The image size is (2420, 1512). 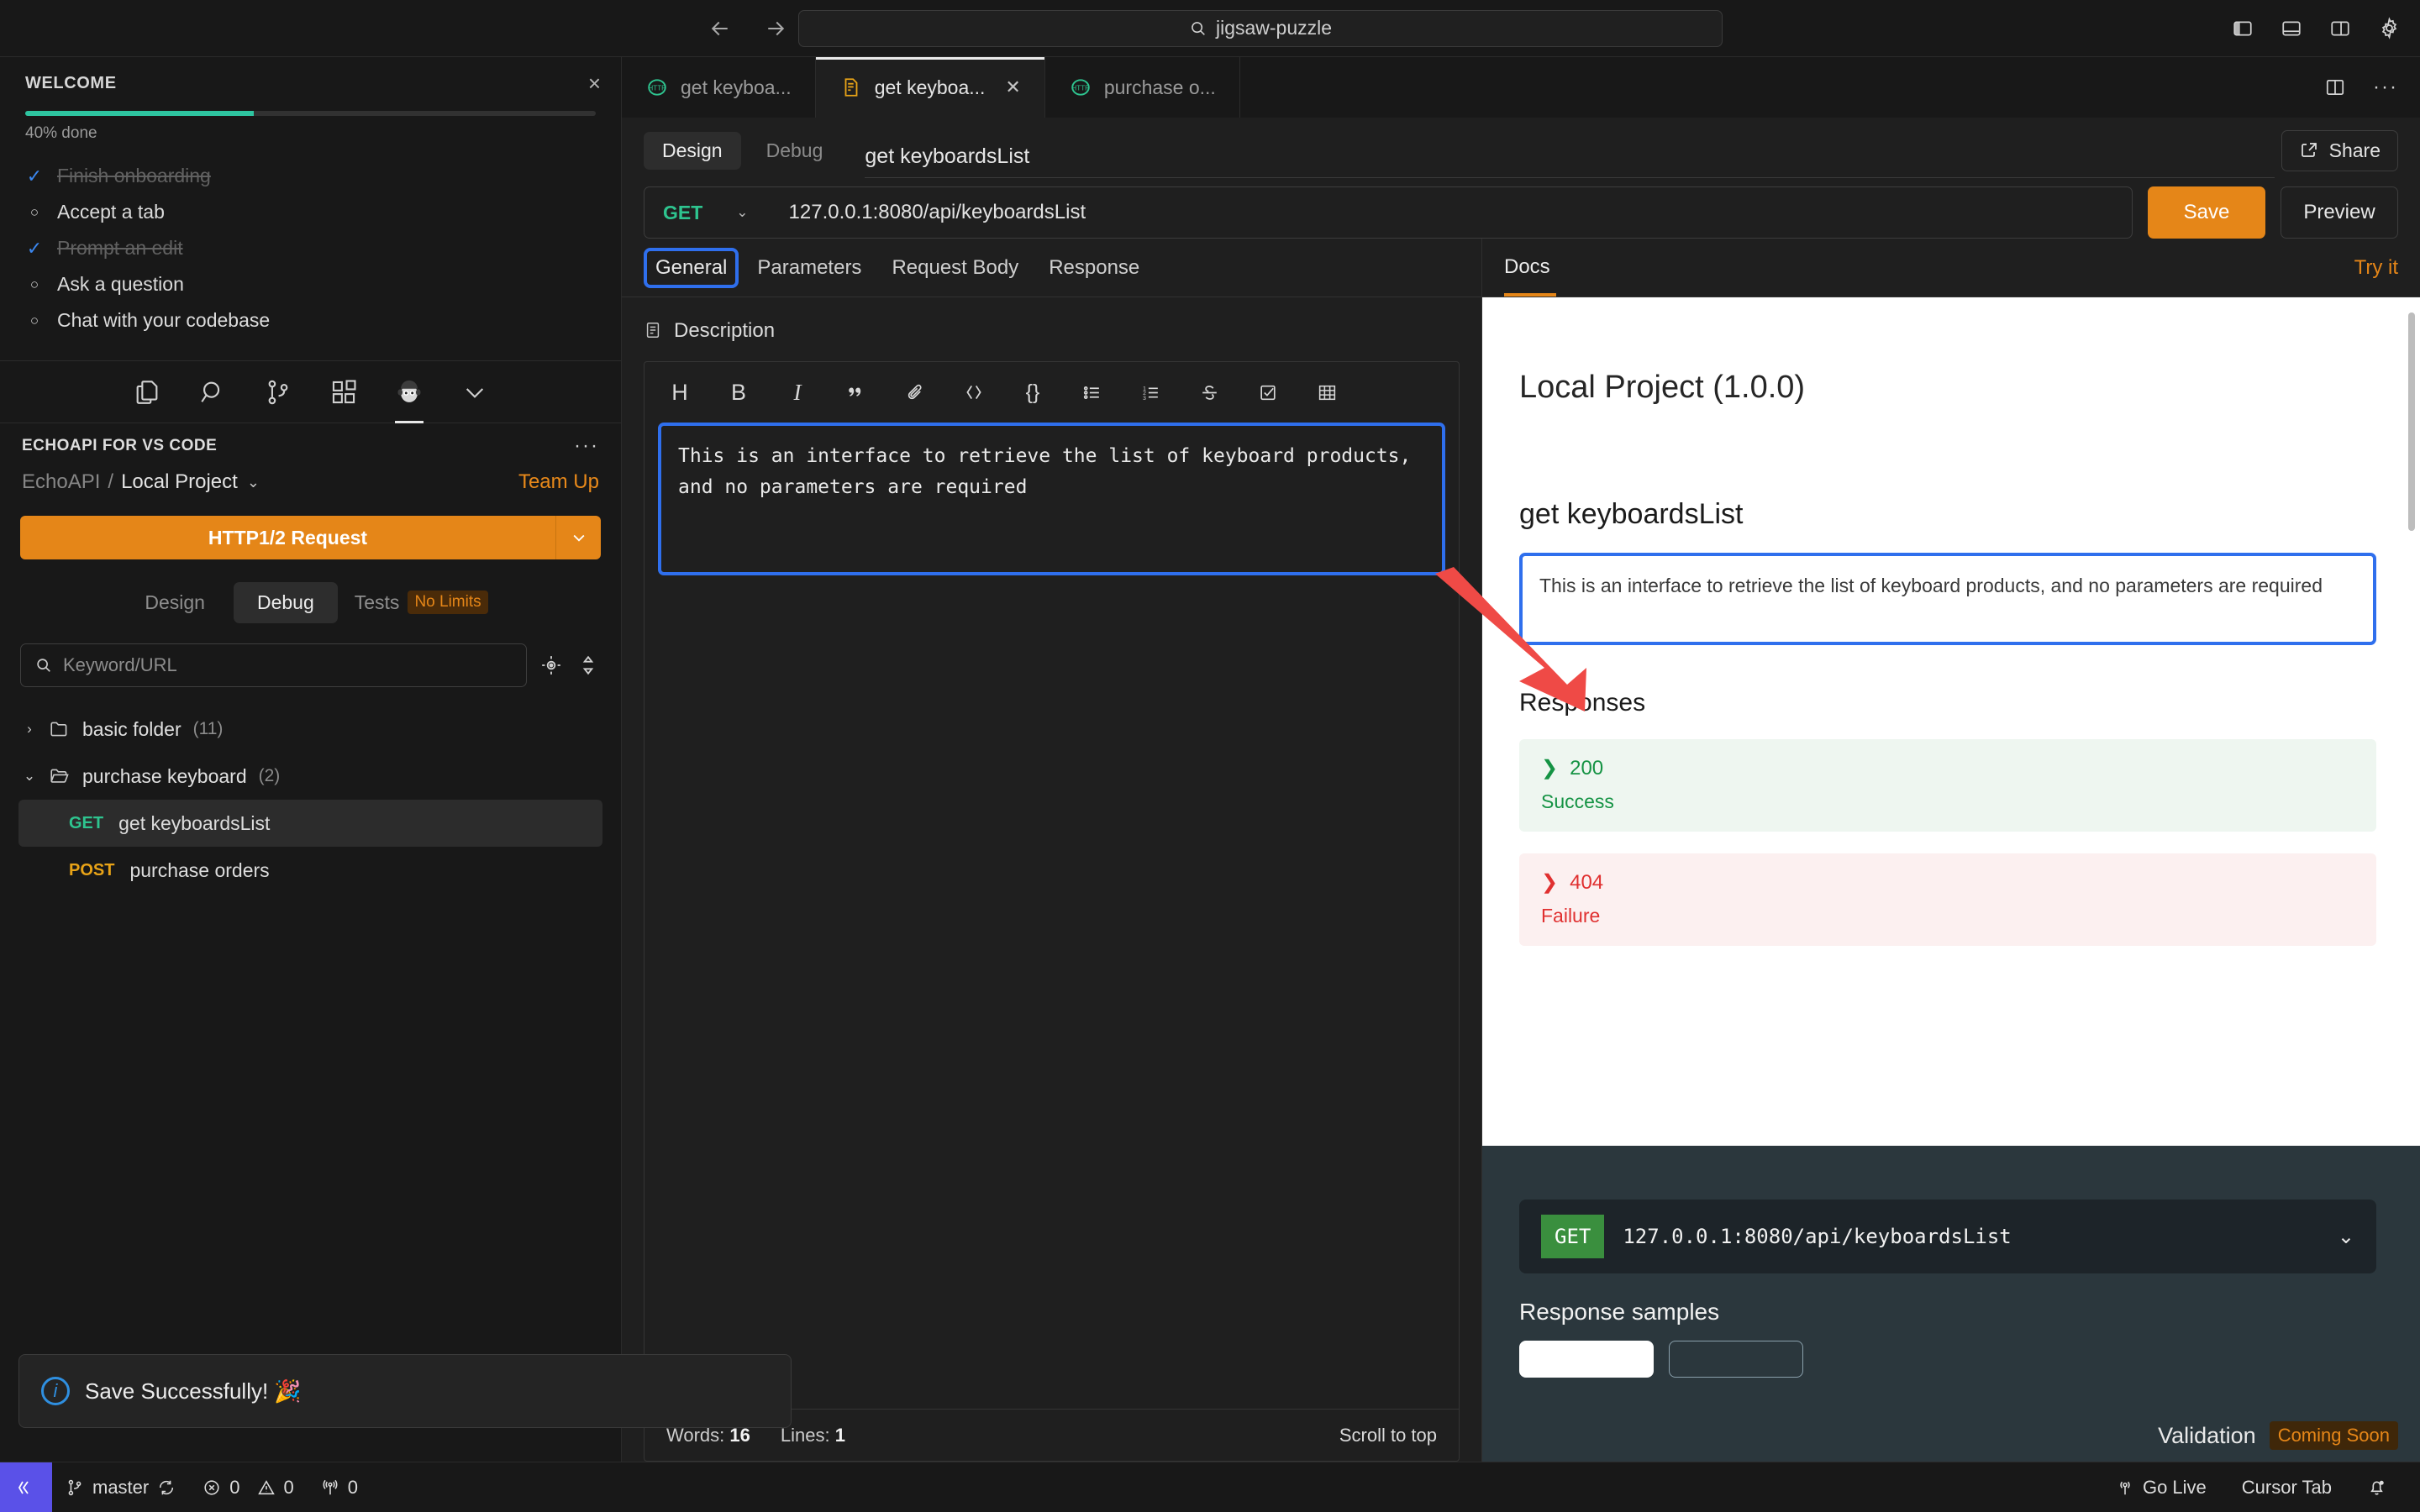 I want to click on tree-folder-count: (2), so click(x=269, y=775).